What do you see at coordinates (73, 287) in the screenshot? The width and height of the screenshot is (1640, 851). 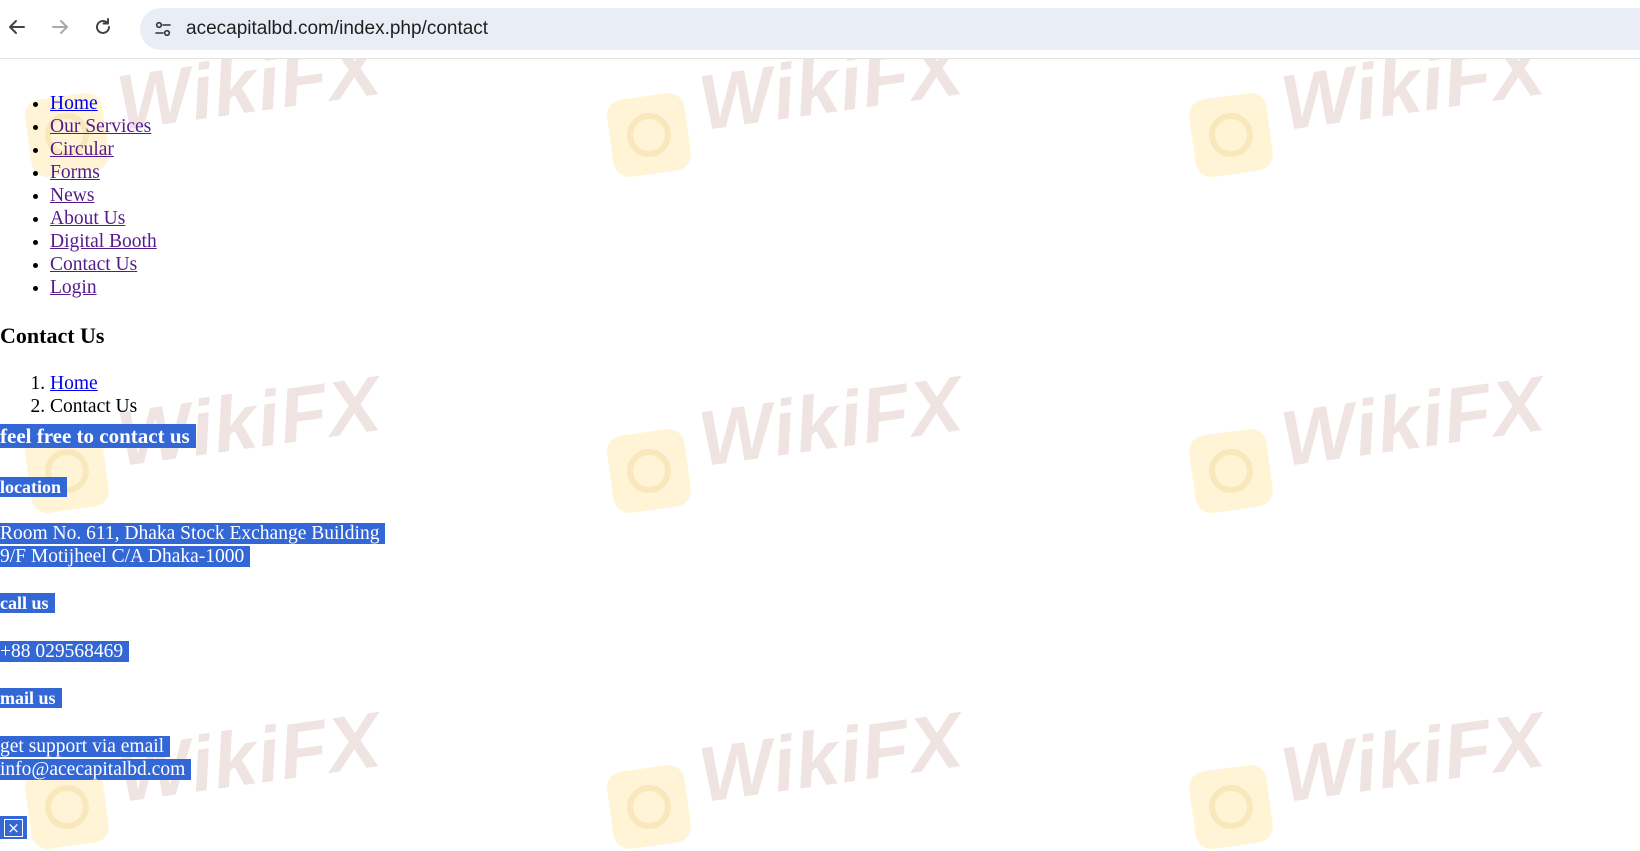 I see `nav-link-login: Login` at bounding box center [73, 287].